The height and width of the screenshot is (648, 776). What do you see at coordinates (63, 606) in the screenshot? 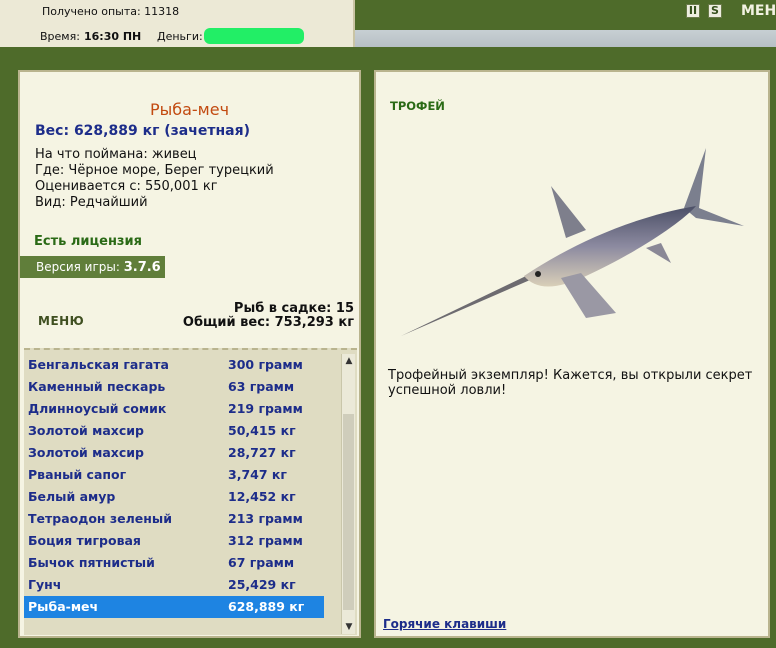
I see `catch-fish-name: Рыба-меч` at bounding box center [63, 606].